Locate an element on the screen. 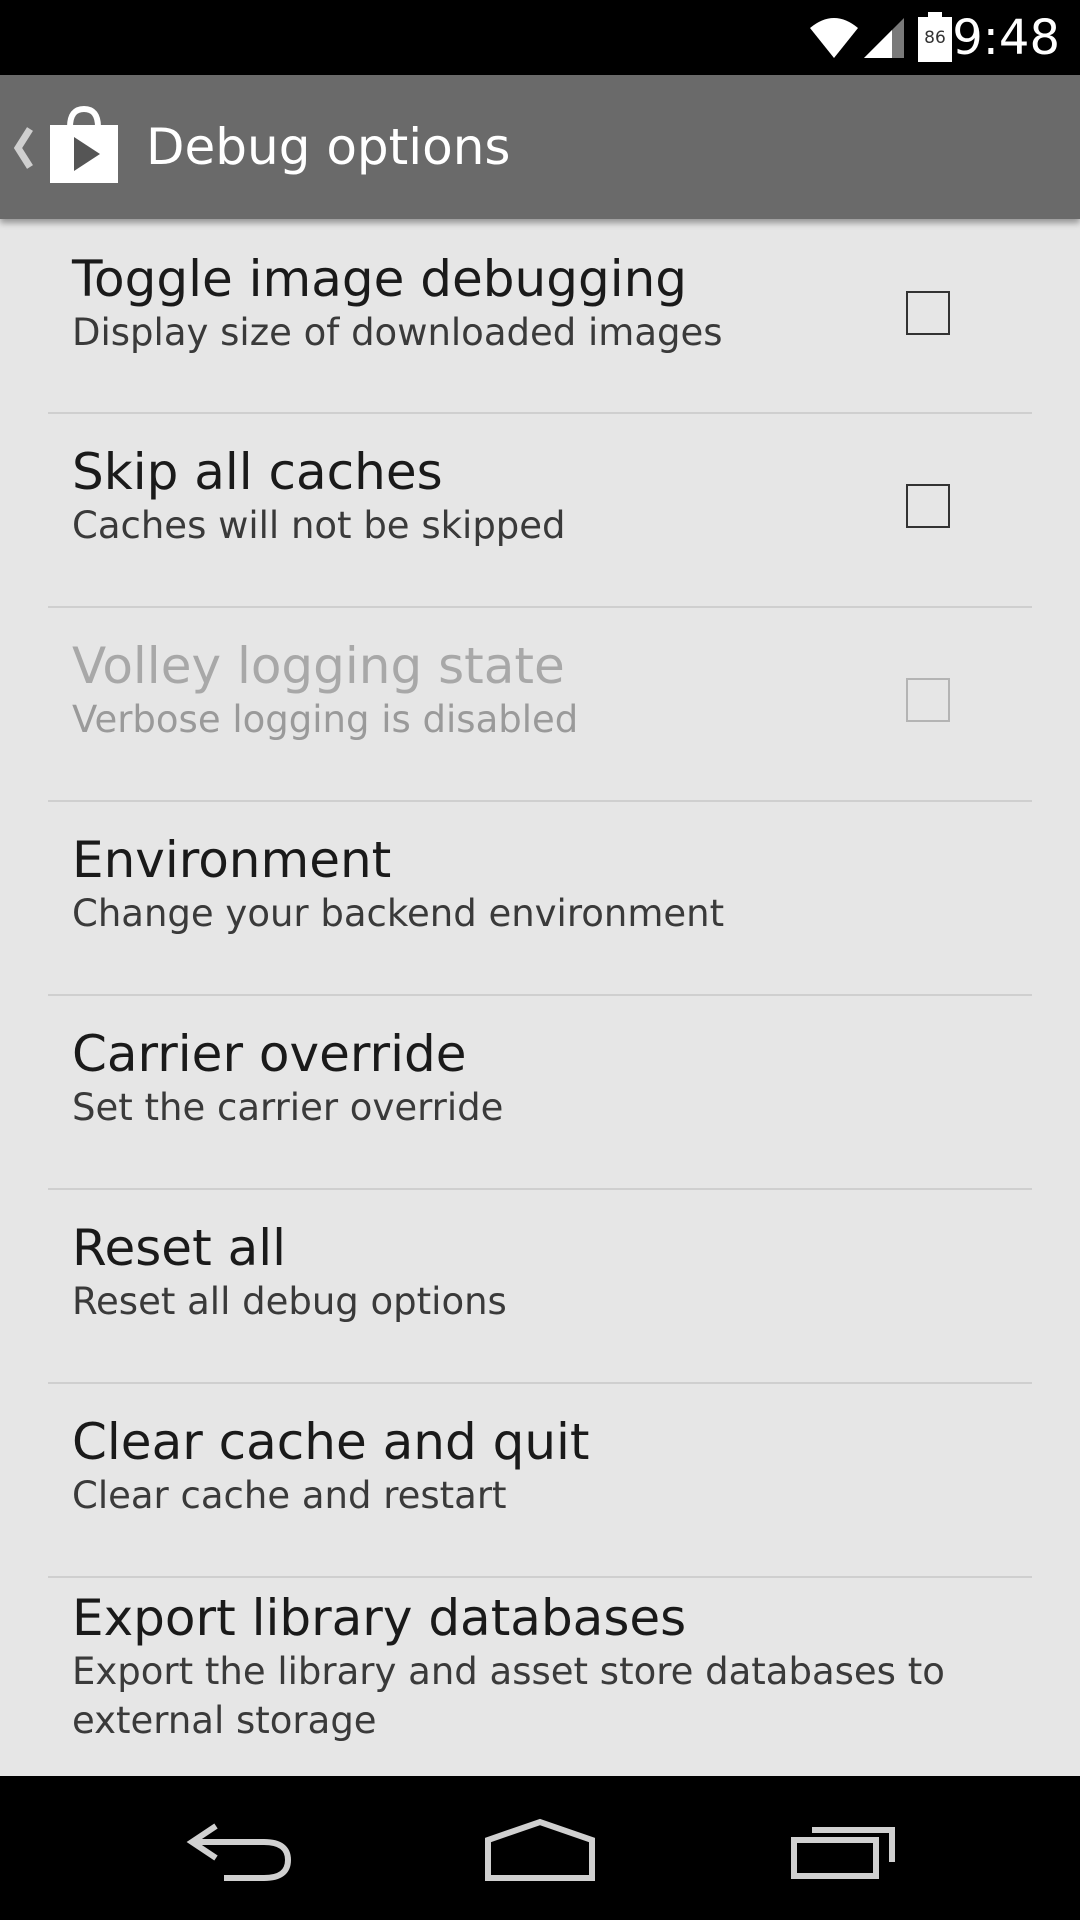 The image size is (1080, 1920). cell-signal-icon is located at coordinates (884, 38).